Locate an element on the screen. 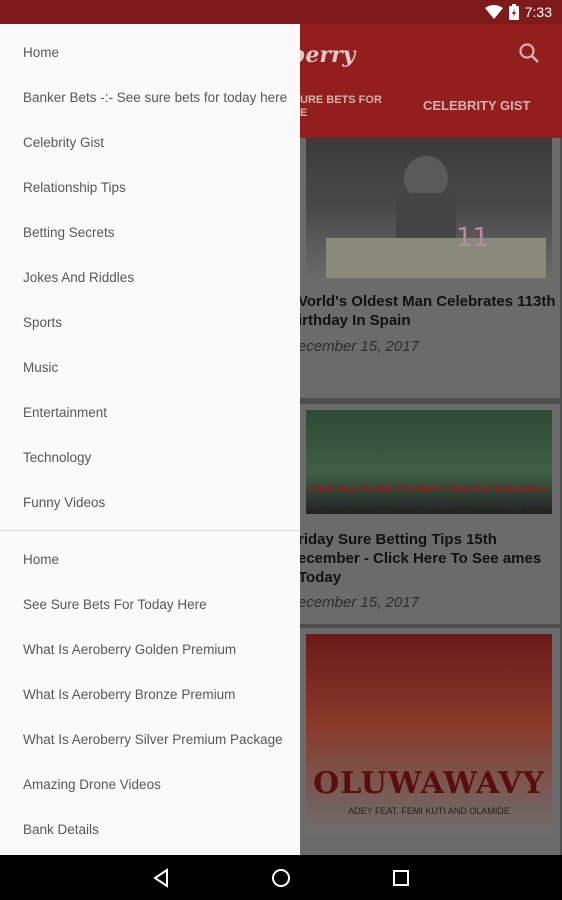 This screenshot has width=562, height=900. recents-button is located at coordinates (401, 877).